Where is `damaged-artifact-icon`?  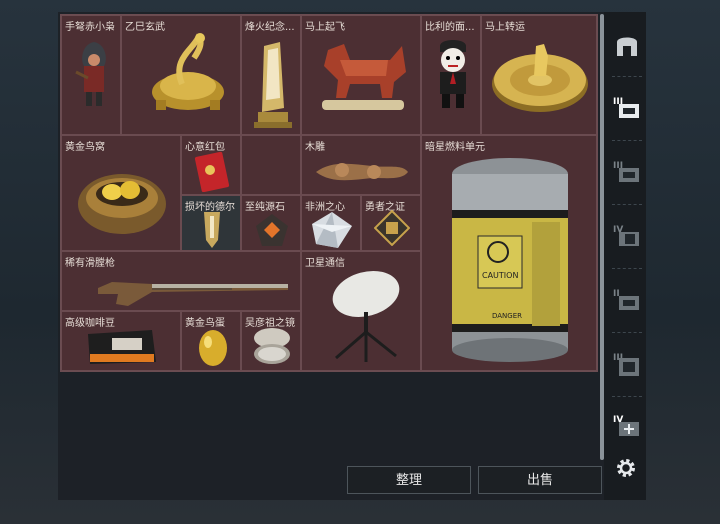
damaged-artifact-icon is located at coordinates (212, 230).